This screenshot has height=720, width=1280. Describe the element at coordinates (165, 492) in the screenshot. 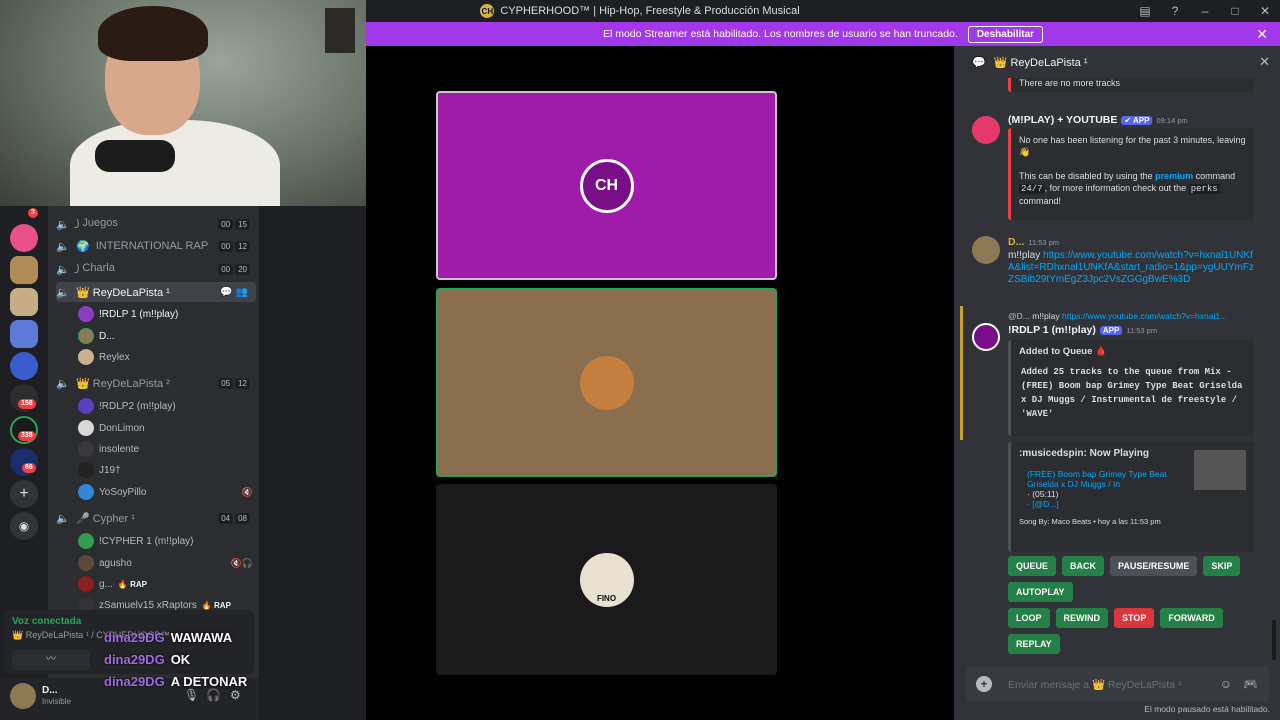

I see `voice-user: YoSoyPillo 🔇` at that location.